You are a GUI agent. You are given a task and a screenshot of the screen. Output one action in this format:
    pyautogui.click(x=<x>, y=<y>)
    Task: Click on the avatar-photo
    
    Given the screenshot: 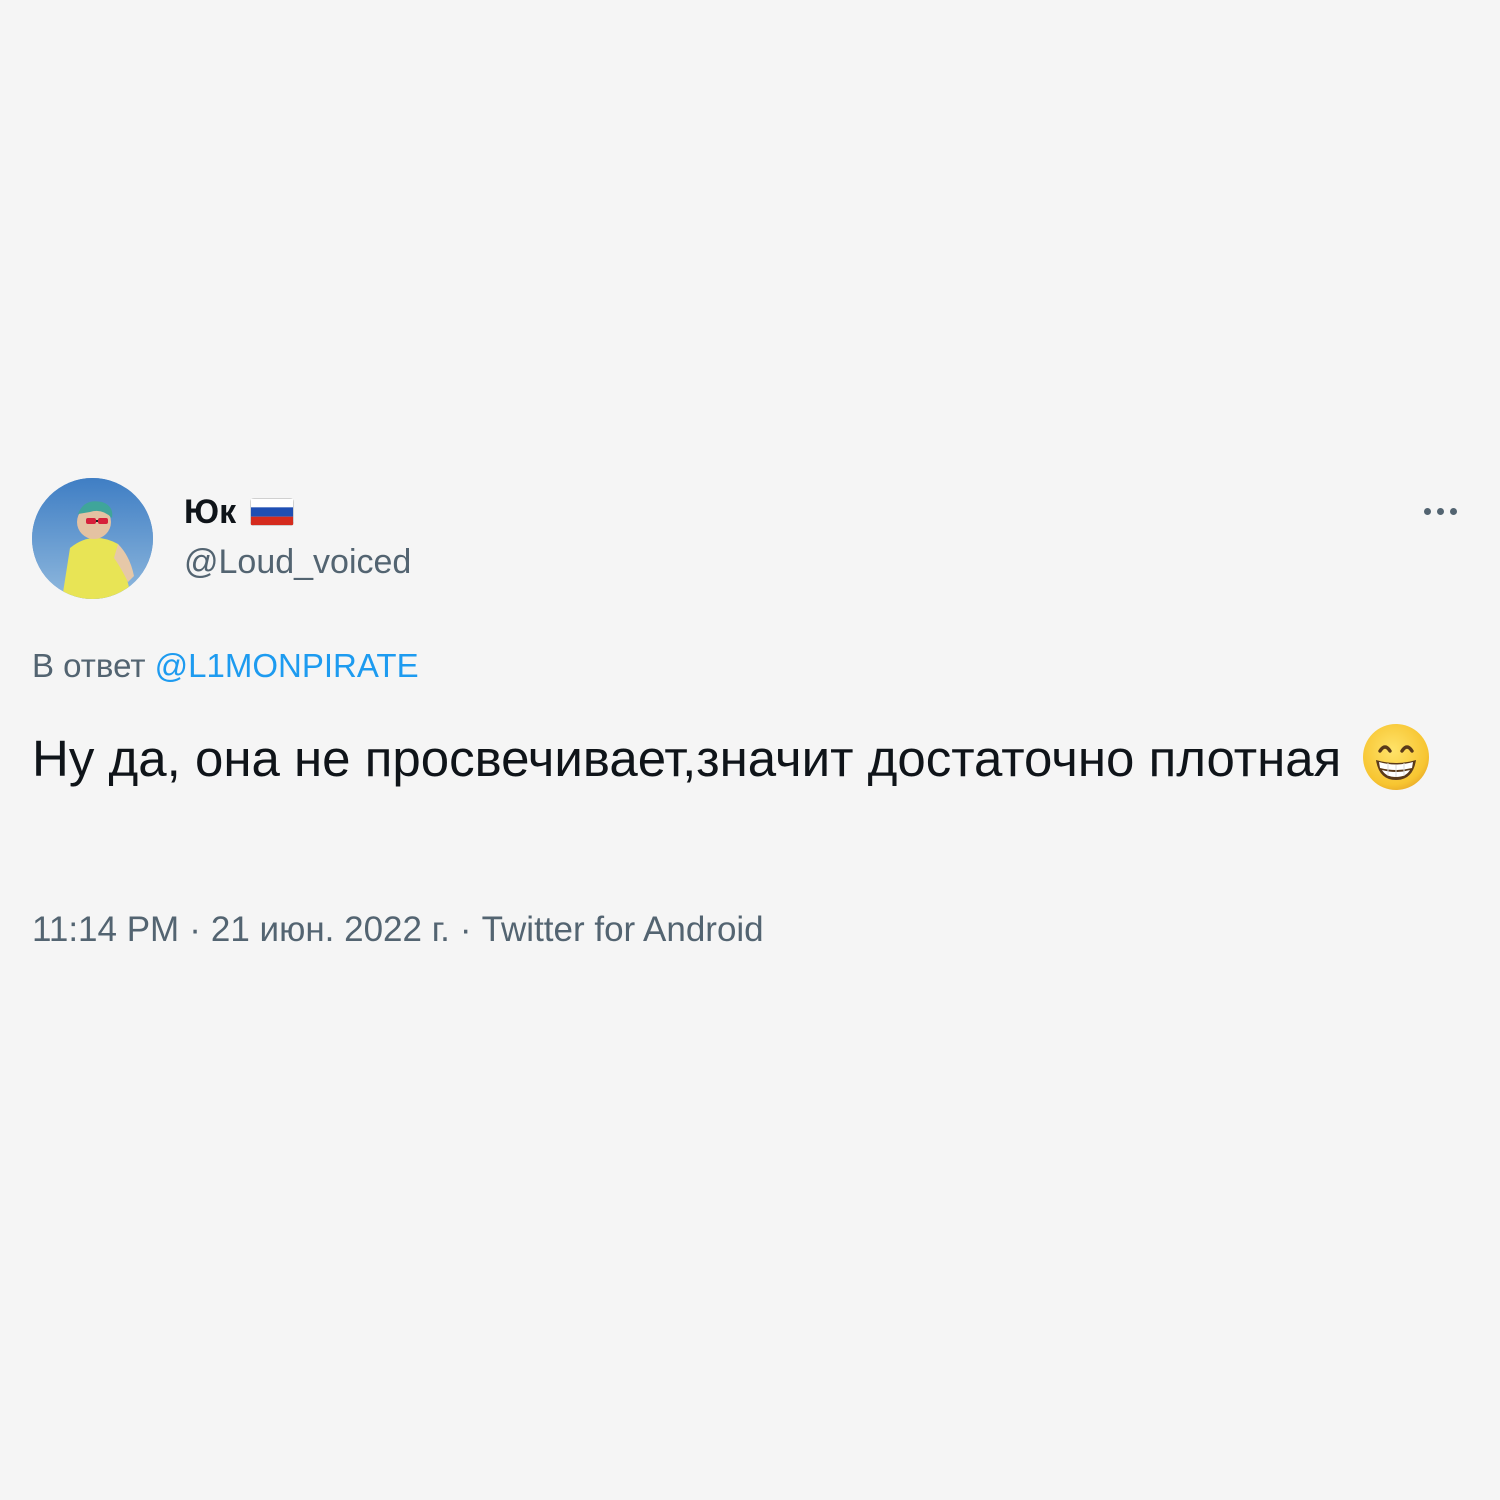 What is the action you would take?
    pyautogui.click(x=92, y=538)
    